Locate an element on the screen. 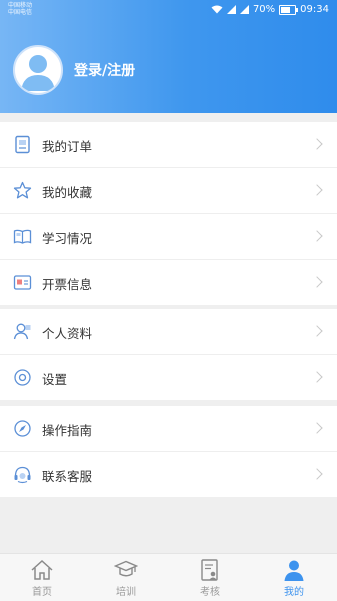 The image size is (337, 601). carrier-1: 中国移动 is located at coordinates (20, 5).